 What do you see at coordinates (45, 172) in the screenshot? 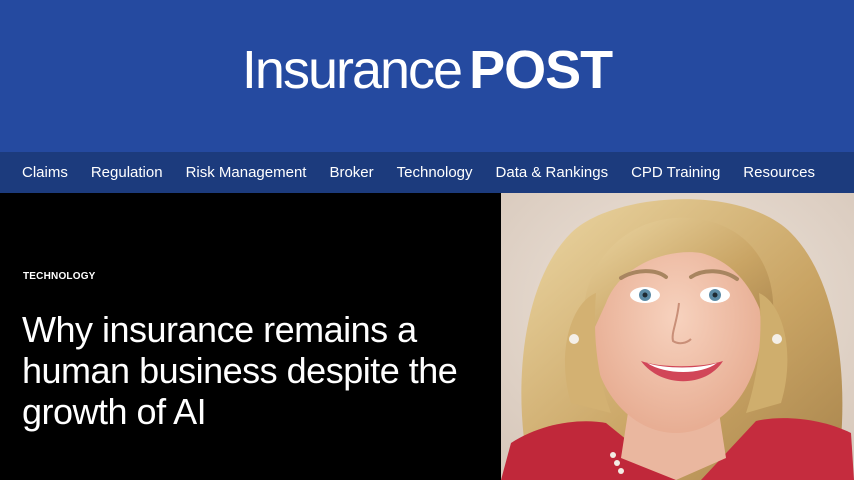
I see `nav-item-claims: Claims` at bounding box center [45, 172].